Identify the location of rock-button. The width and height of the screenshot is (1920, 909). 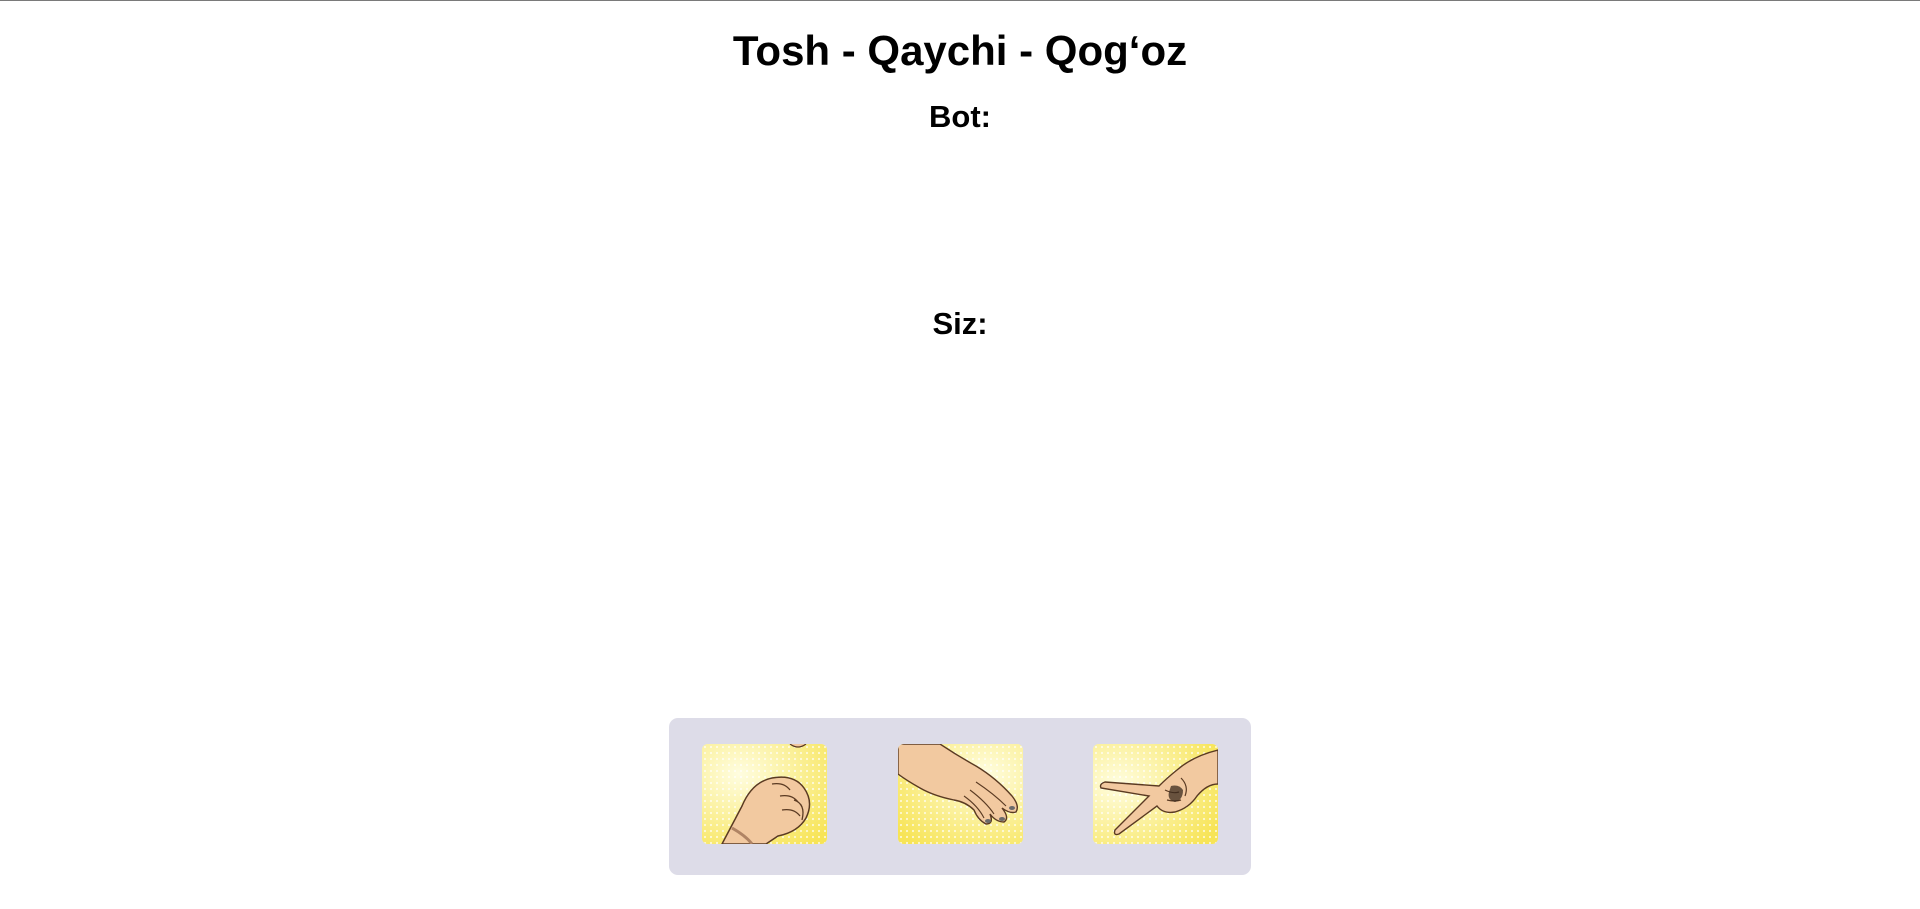
(764, 794).